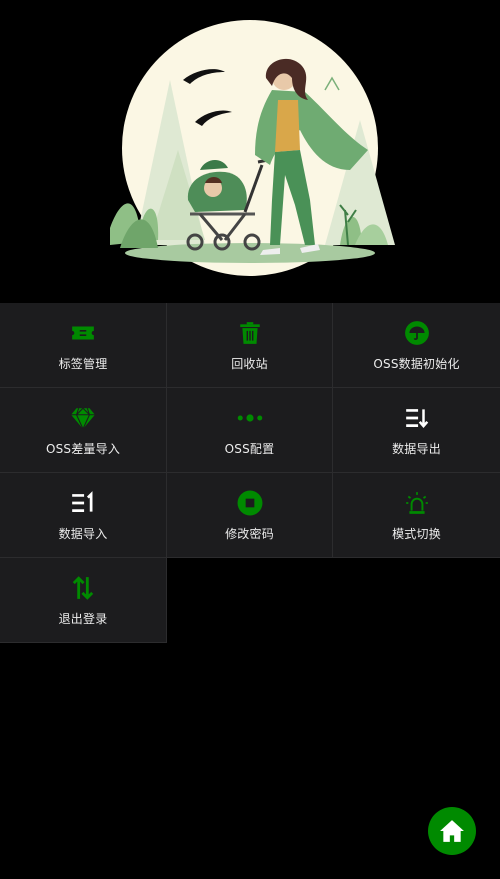 This screenshot has height=879, width=500. What do you see at coordinates (416, 419) in the screenshot?
I see `sort-list-icon` at bounding box center [416, 419].